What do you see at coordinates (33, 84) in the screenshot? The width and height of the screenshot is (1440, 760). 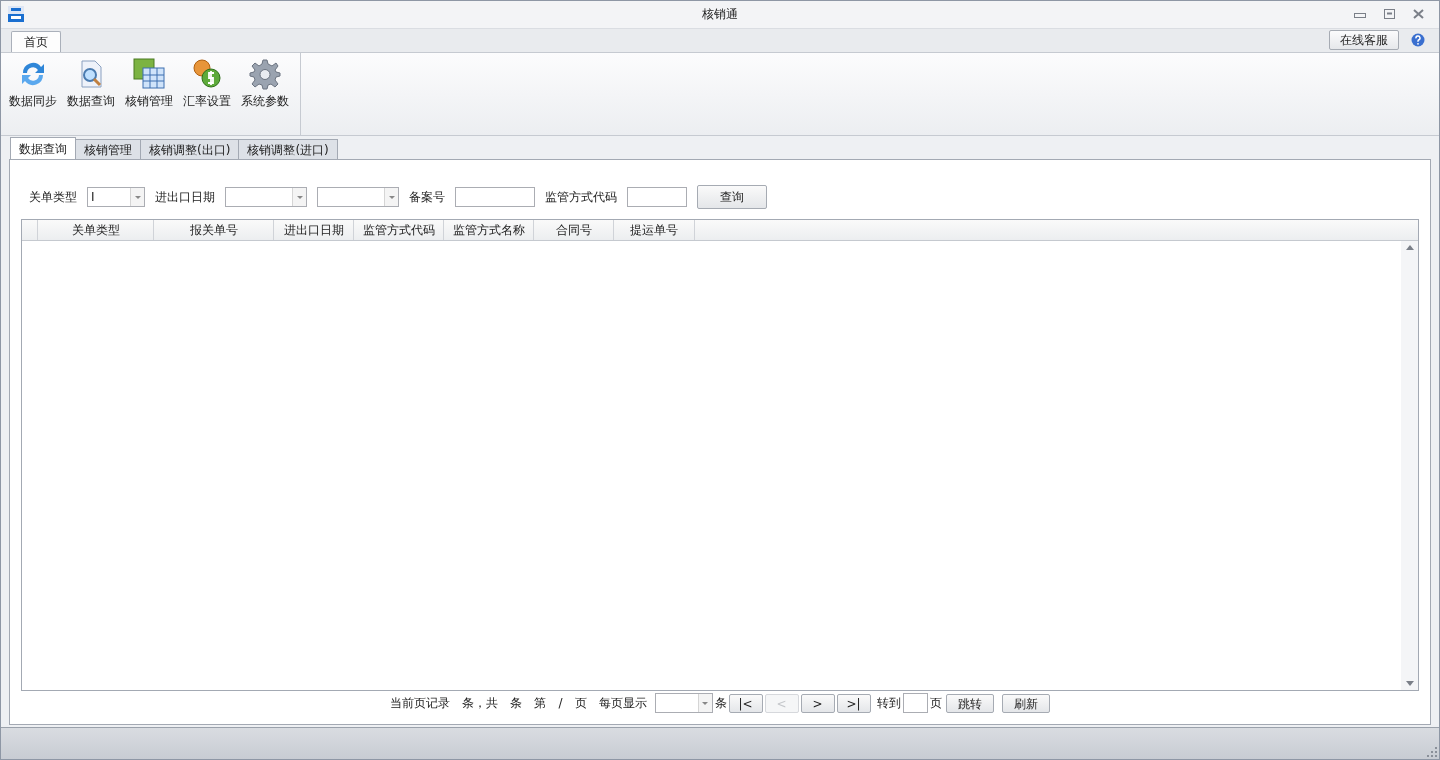 I see `ribbon-button: 数据同步` at bounding box center [33, 84].